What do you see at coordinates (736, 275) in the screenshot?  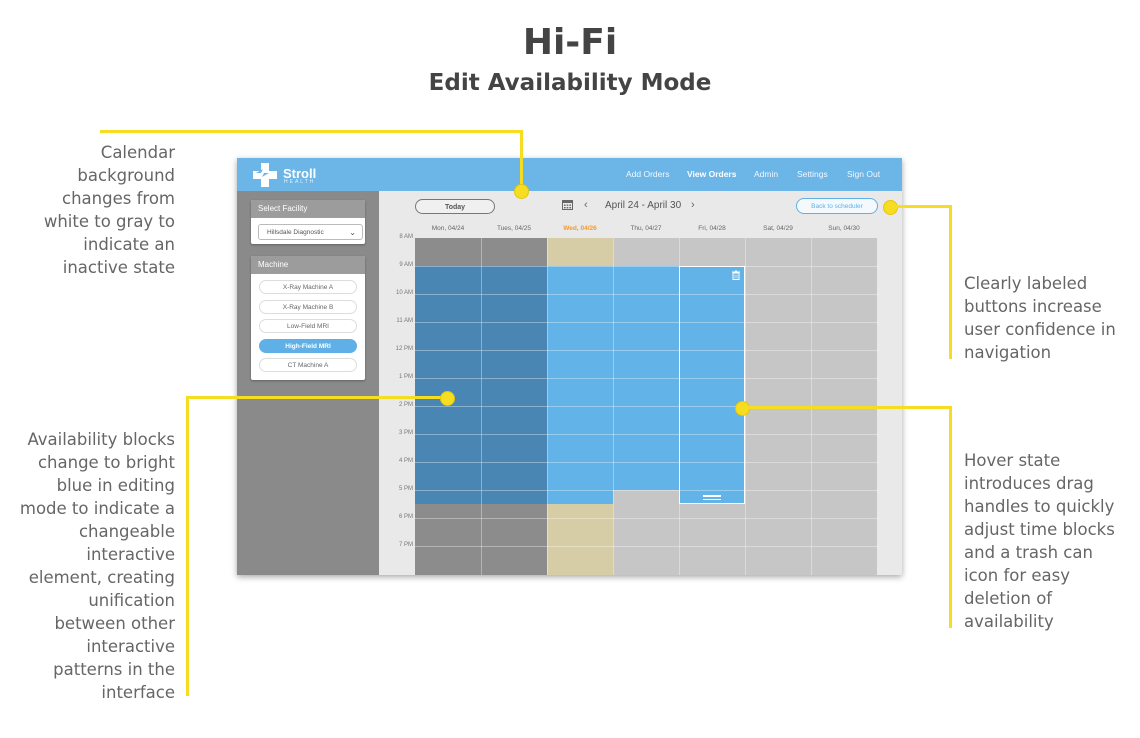 I see `trash-icon` at bounding box center [736, 275].